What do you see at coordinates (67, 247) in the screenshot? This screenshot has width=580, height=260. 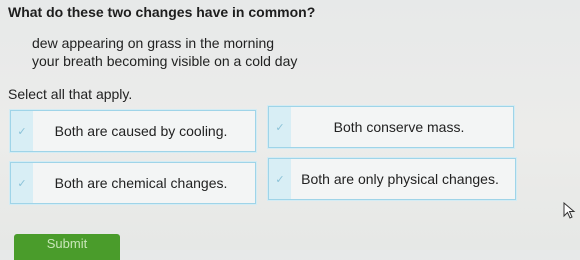 I see `submit-button: Submit` at bounding box center [67, 247].